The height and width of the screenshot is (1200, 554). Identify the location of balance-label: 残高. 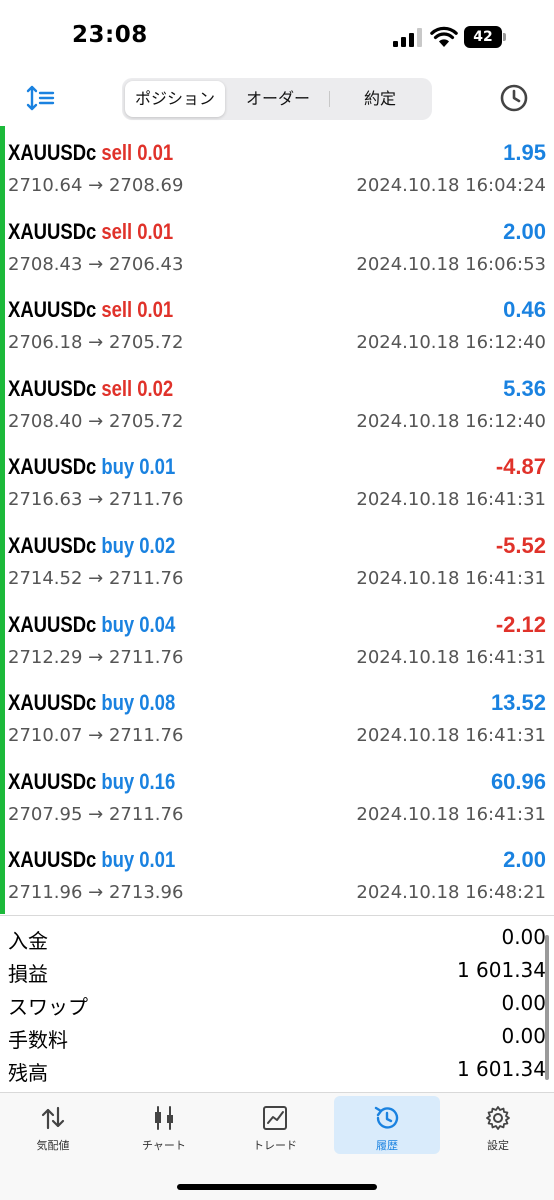
(28, 1073).